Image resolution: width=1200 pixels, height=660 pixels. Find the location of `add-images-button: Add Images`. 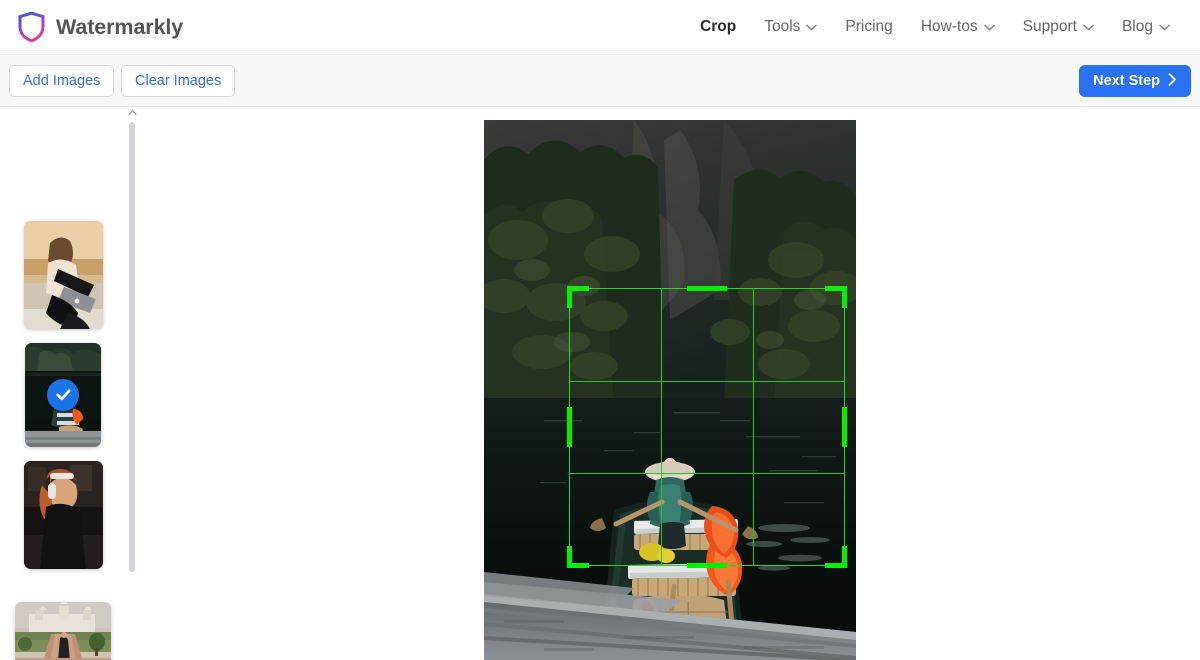

add-images-button: Add Images is located at coordinates (62, 81).